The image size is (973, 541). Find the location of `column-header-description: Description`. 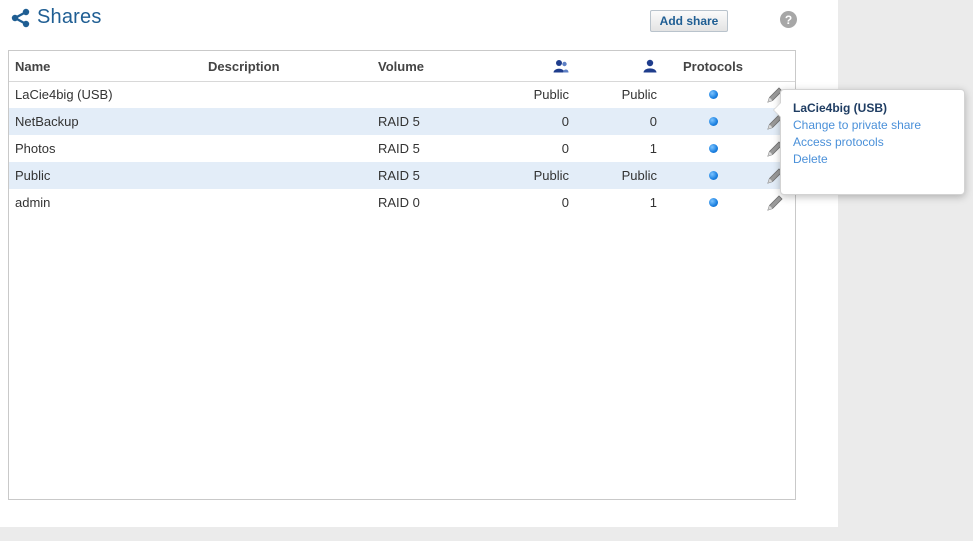

column-header-description: Description is located at coordinates (283, 66).